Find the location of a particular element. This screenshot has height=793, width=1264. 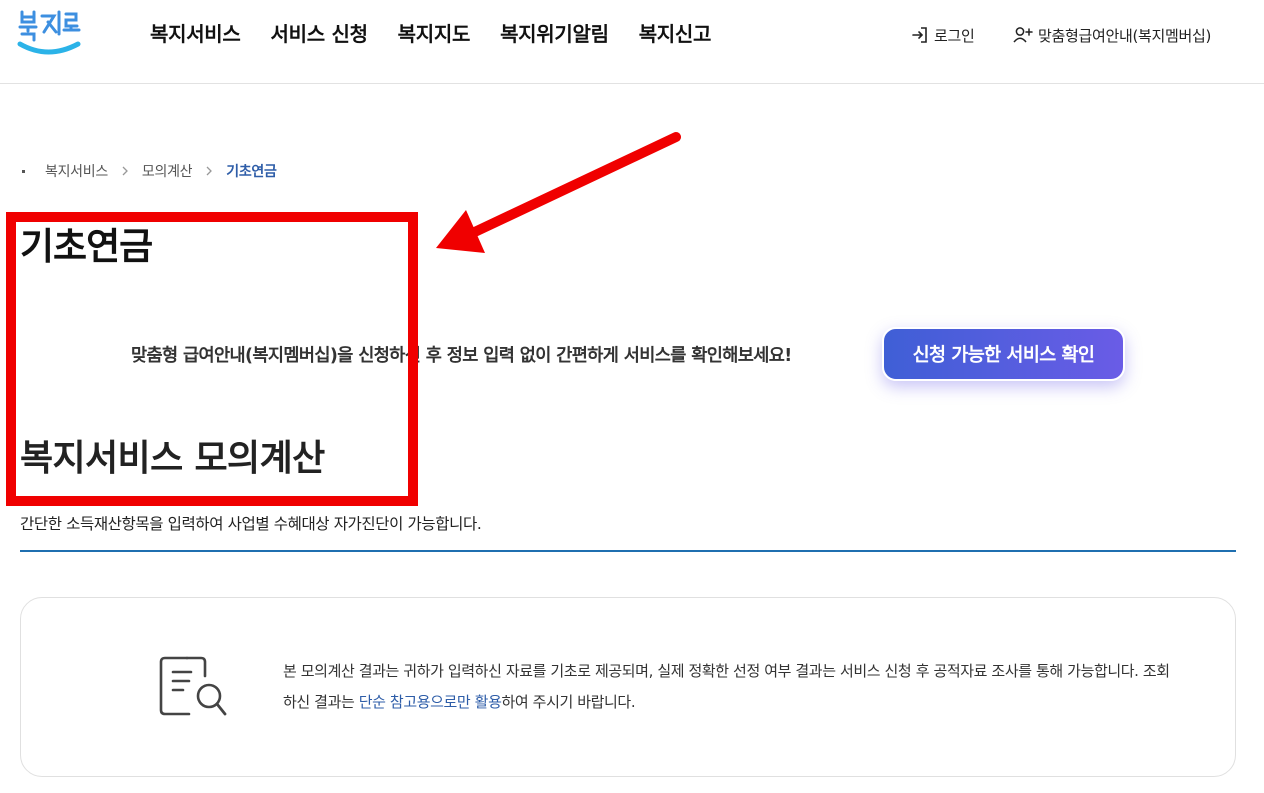

membership-label: 맞춤형급여안내(복지멤버십) is located at coordinates (1125, 35).